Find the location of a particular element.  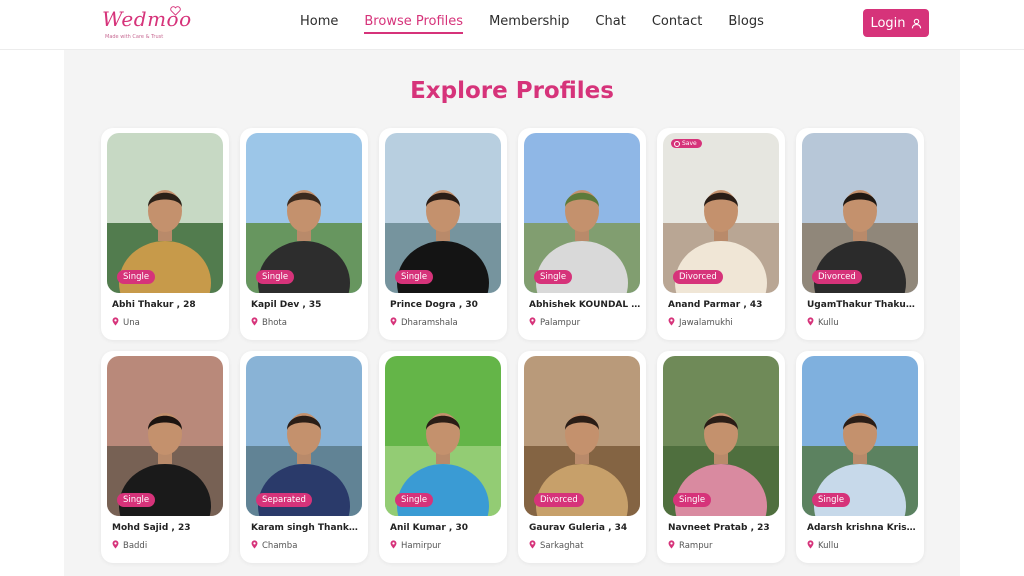

profile-name: Mohd Sajid , 23 is located at coordinates (168, 528).